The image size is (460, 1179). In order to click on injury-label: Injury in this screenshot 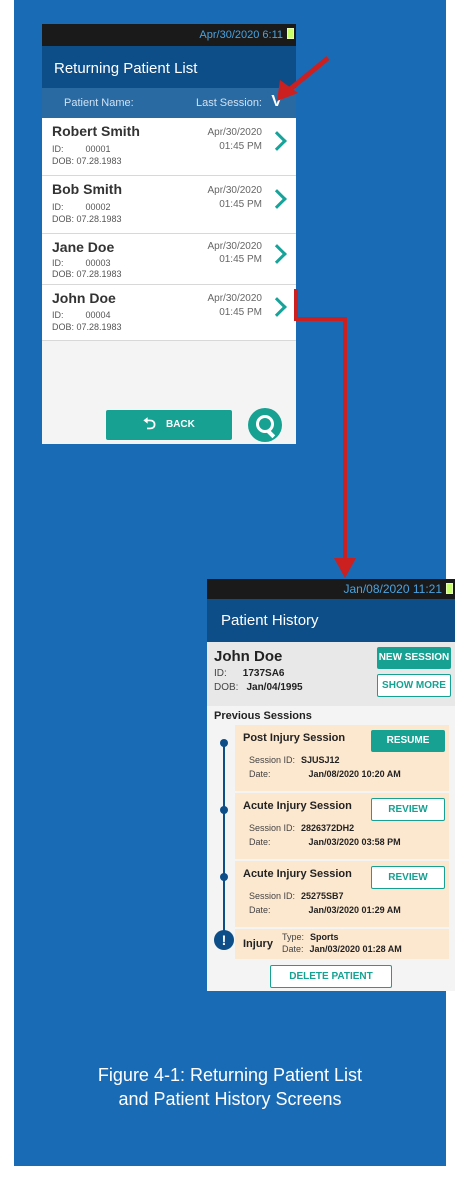, I will do `click(258, 944)`.